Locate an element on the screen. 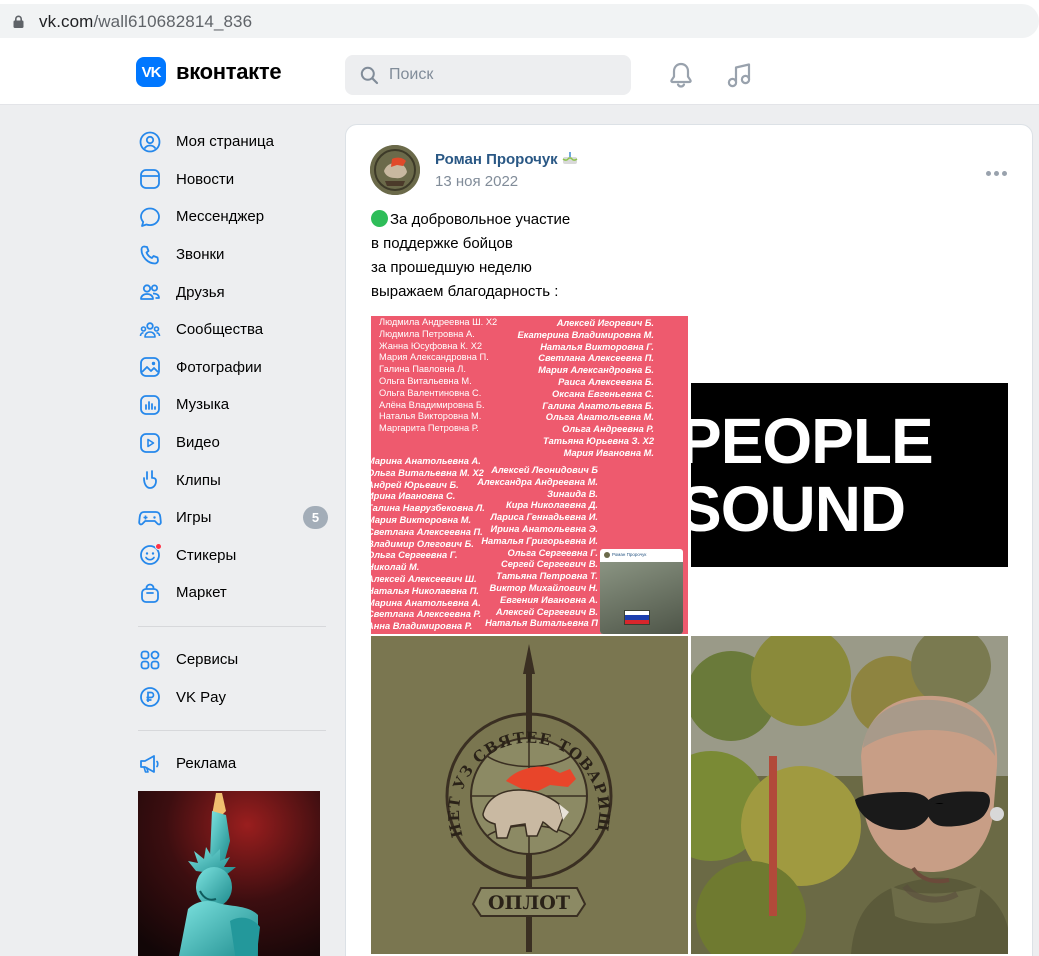  sidebar-divider is located at coordinates (232, 730).